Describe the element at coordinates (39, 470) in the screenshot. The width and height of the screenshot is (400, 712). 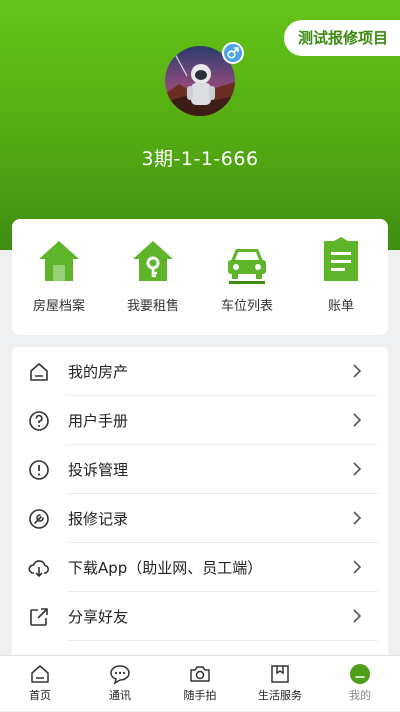
I see `alert-icon` at that location.